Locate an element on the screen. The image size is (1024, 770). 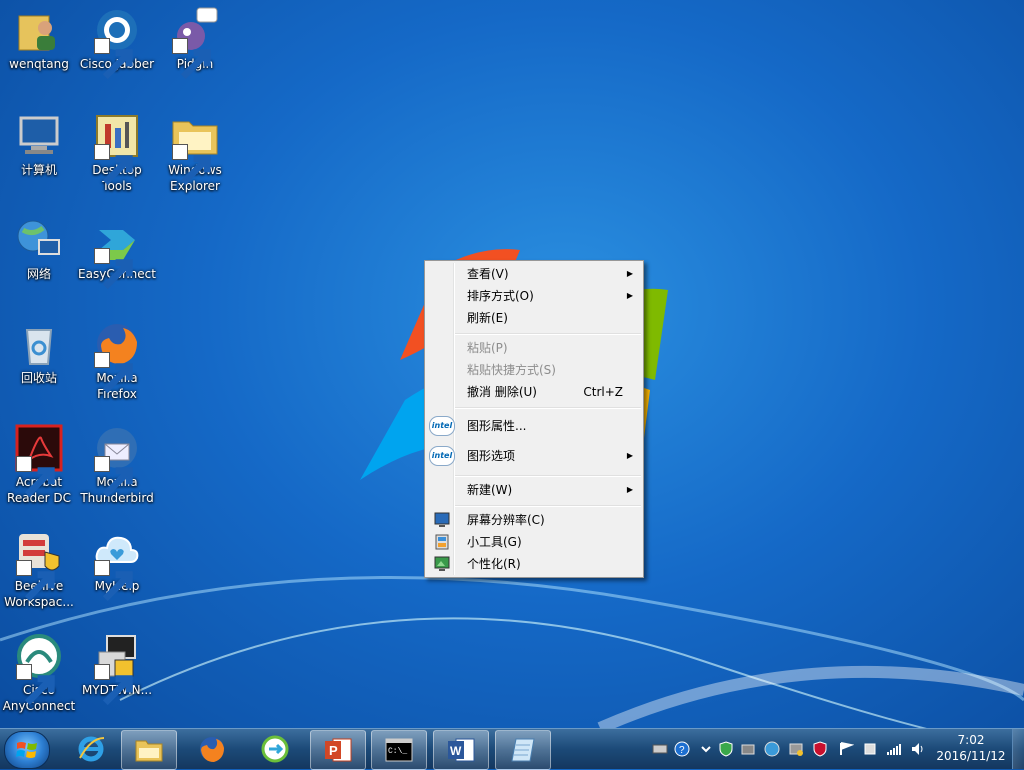
desktop-icon-acrobat-reader: Acrobat Reader DC is located at coordinates (39, 465).